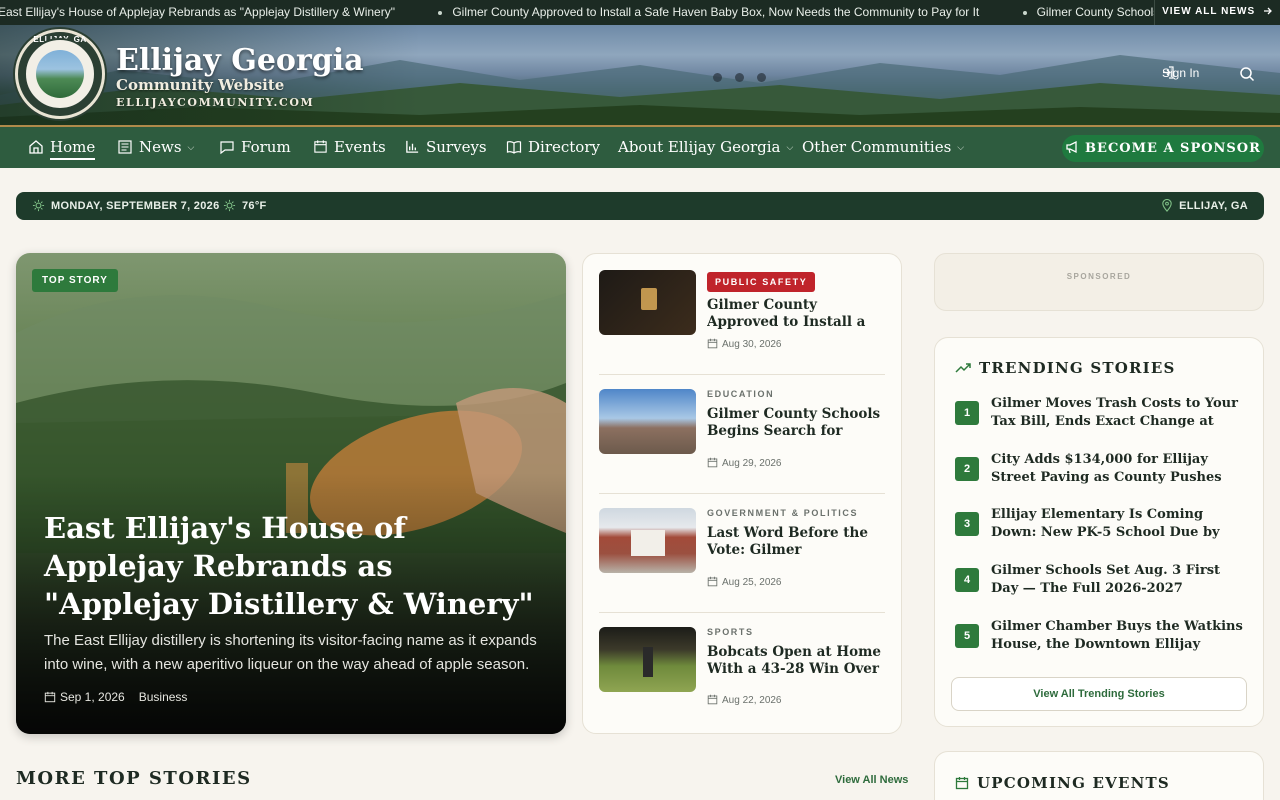 The image size is (1280, 800). I want to click on story-date: Aug 30, 2026, so click(744, 344).